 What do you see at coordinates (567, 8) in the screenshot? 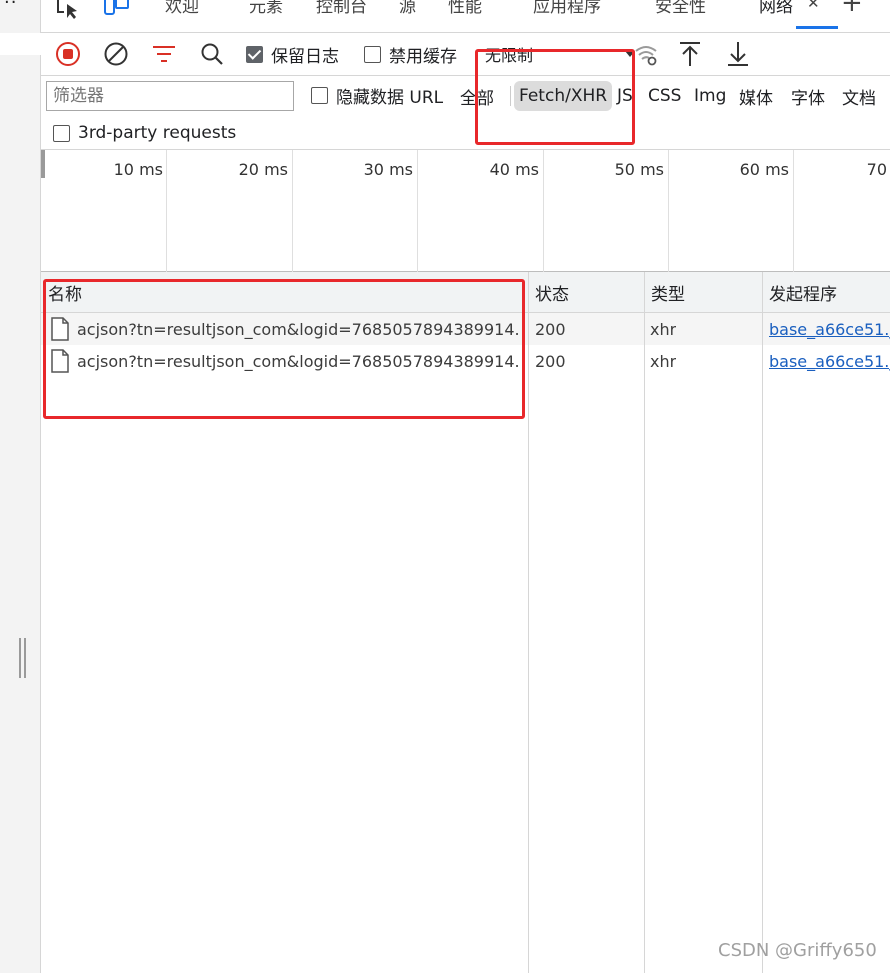
I see `tab-application: 应用程序` at bounding box center [567, 8].